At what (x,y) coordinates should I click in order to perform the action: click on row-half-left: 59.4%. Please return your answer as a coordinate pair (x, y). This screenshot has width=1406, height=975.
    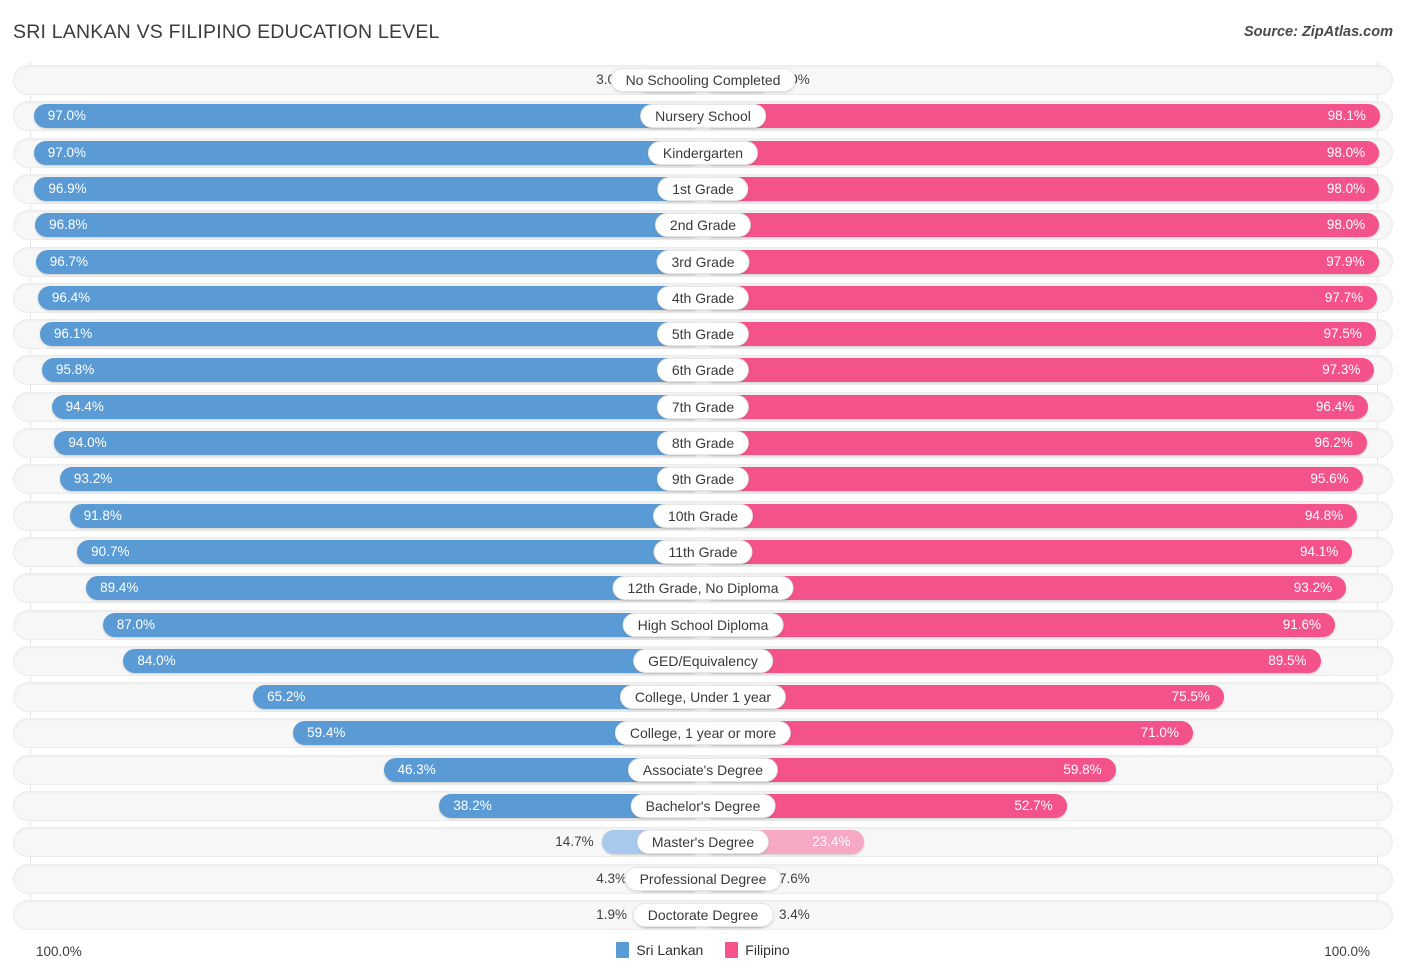
    Looking at the image, I should click on (358, 733).